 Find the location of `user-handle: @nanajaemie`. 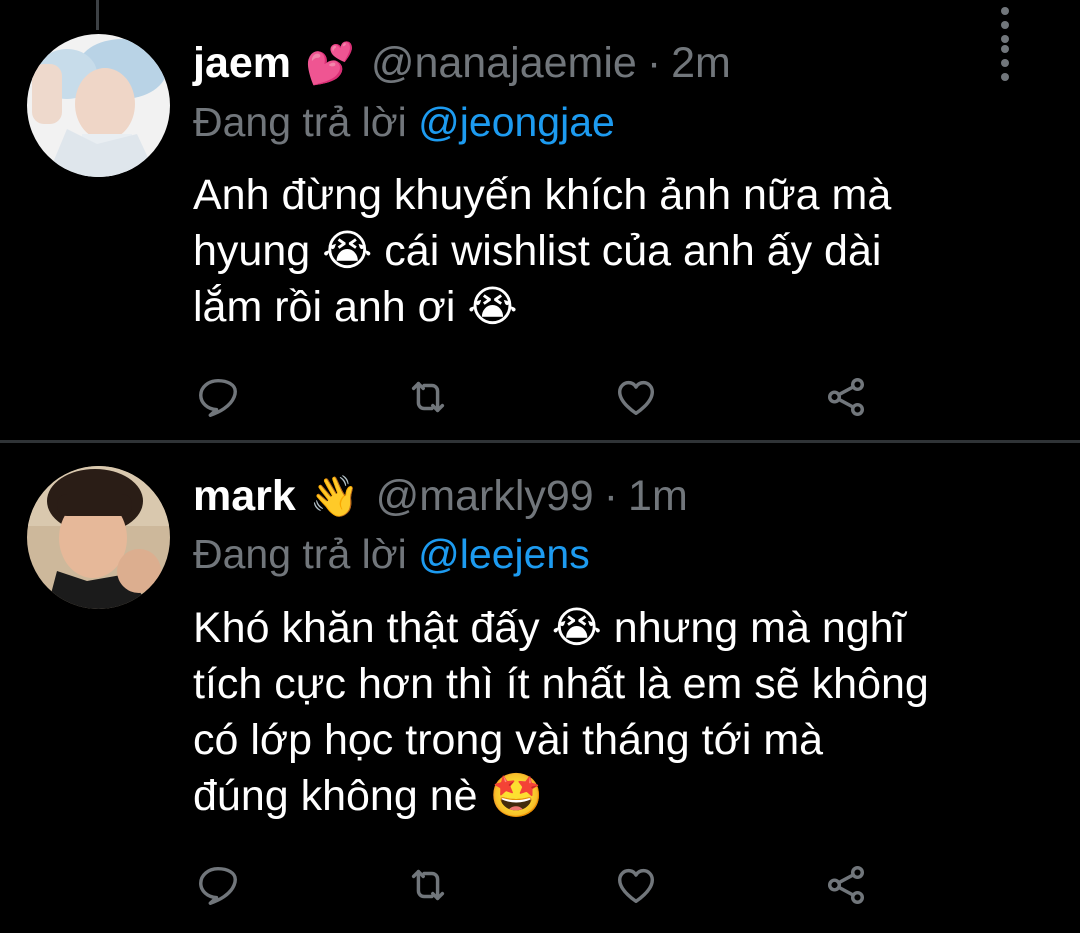

user-handle: @nanajaemie is located at coordinates (504, 63).